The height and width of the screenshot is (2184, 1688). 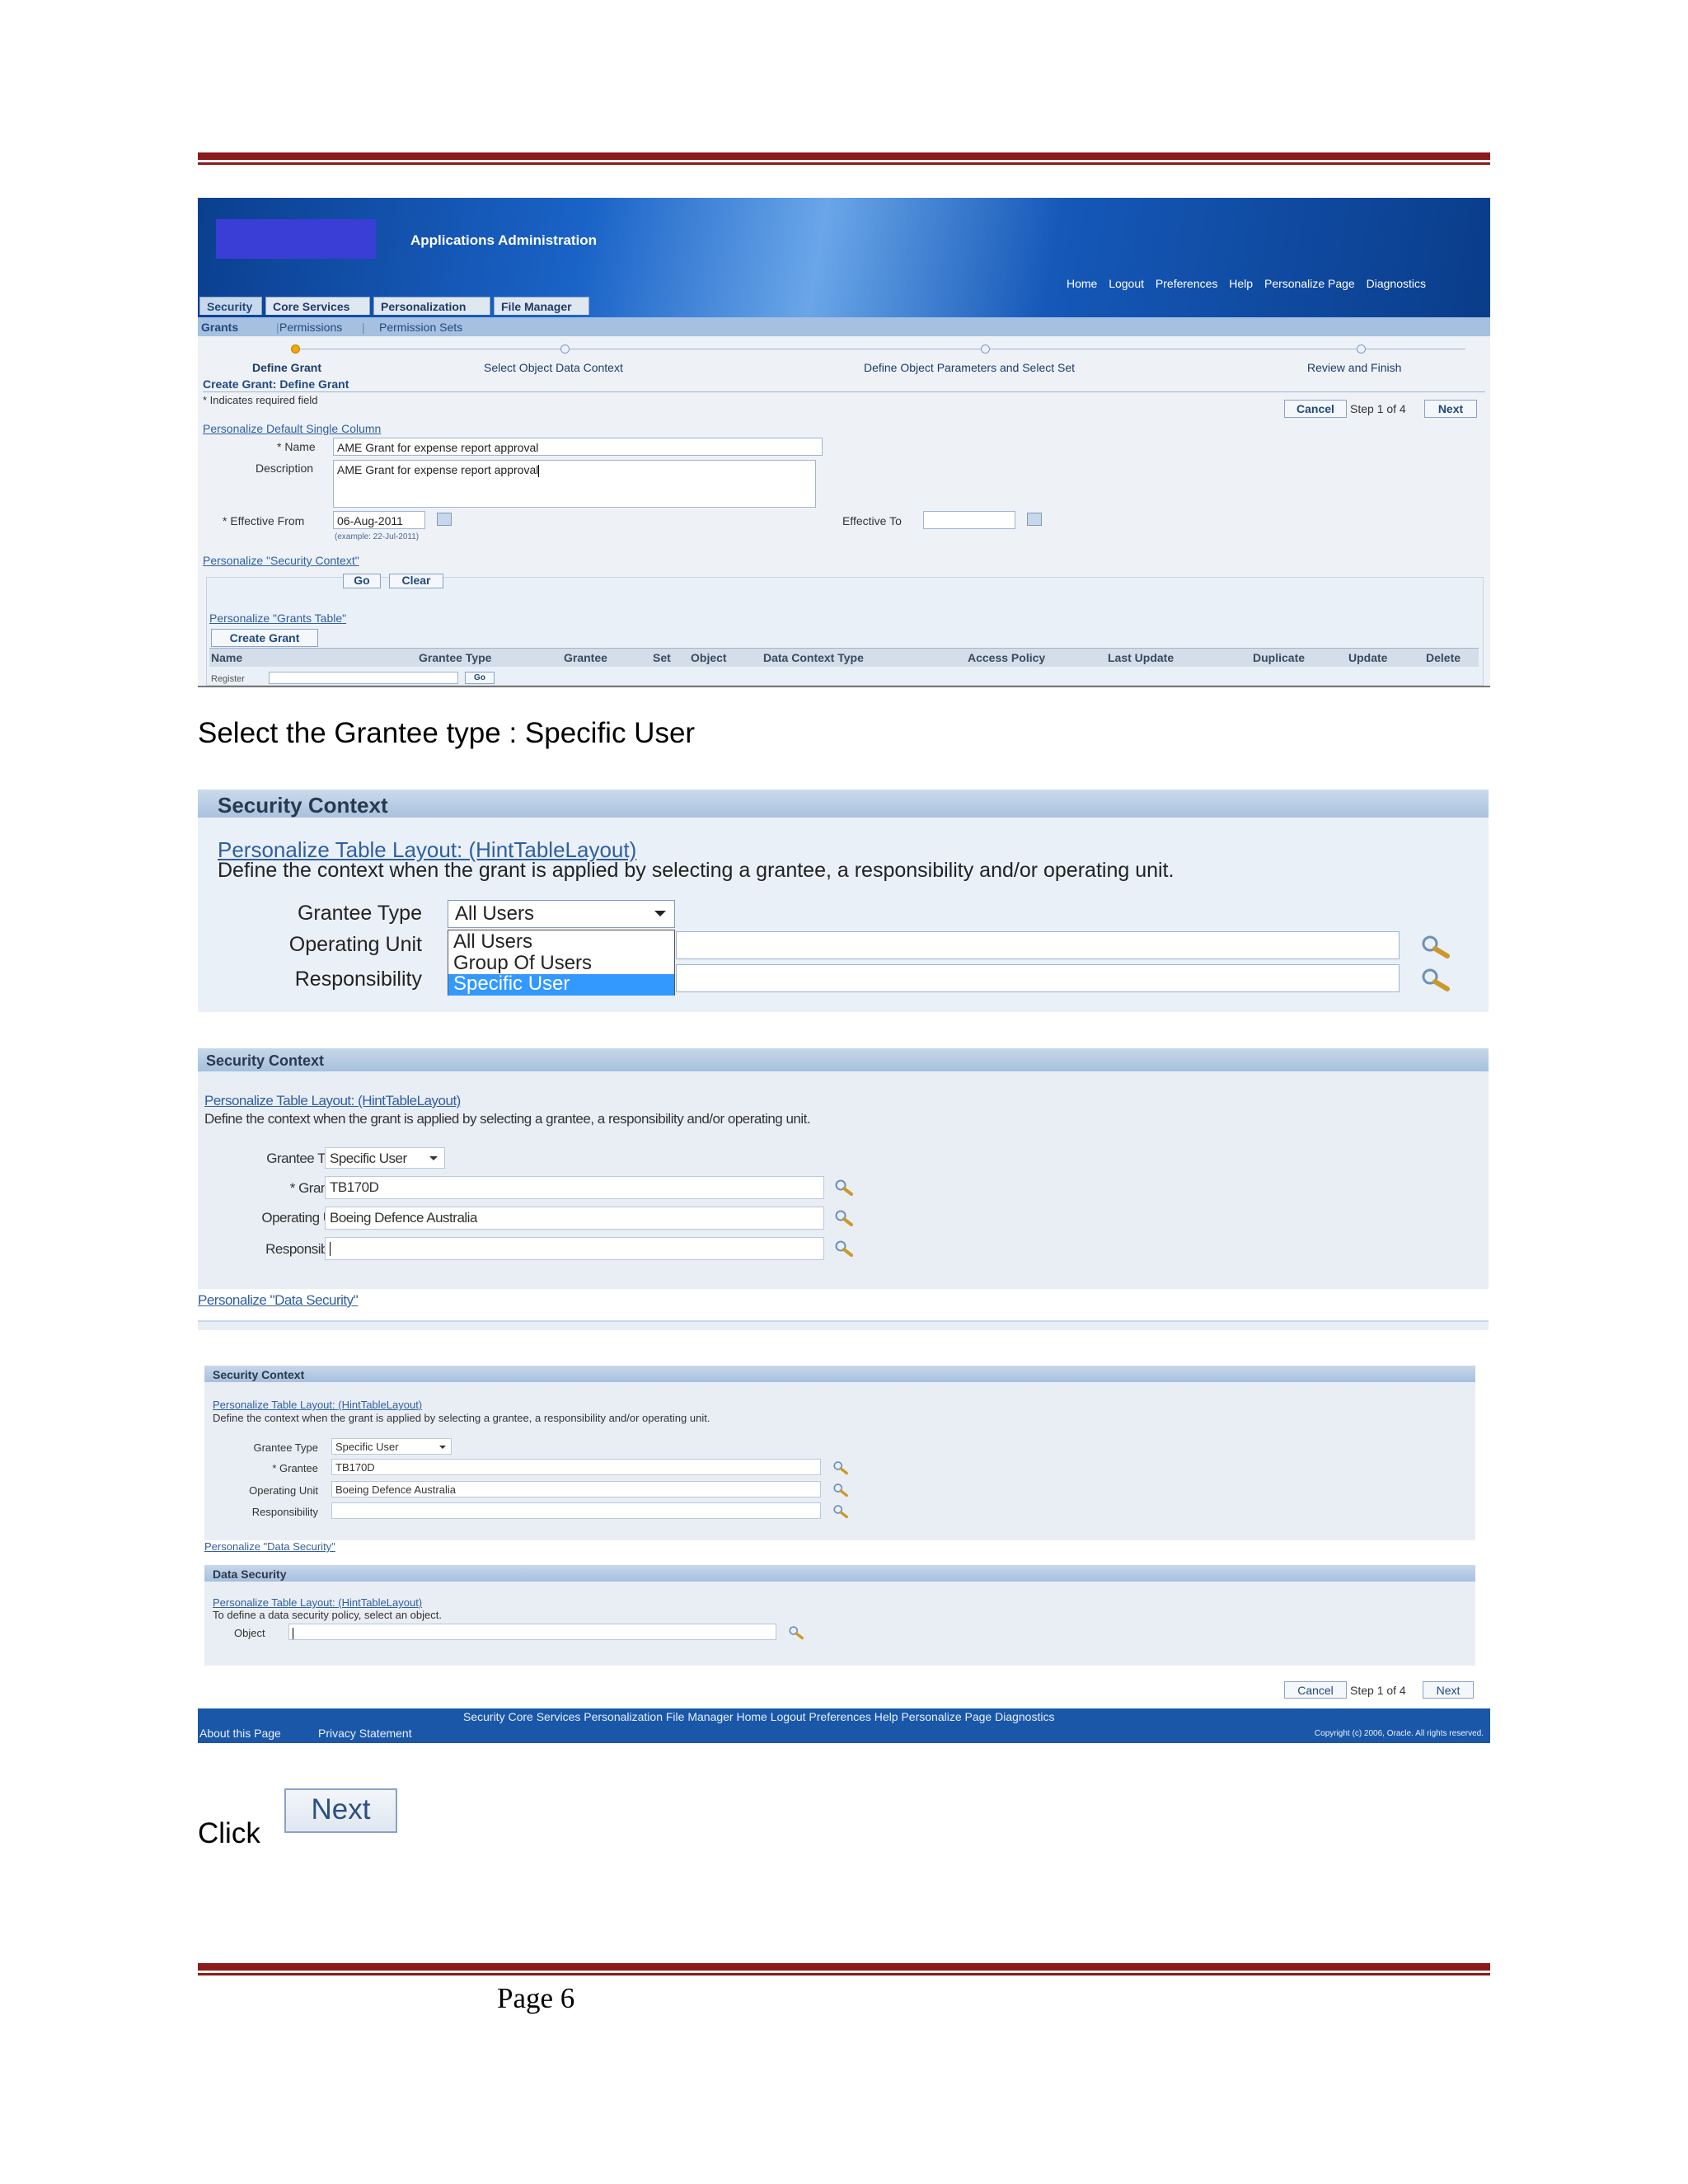 I want to click on col-access-policy: Access Policy, so click(x=1006, y=657).